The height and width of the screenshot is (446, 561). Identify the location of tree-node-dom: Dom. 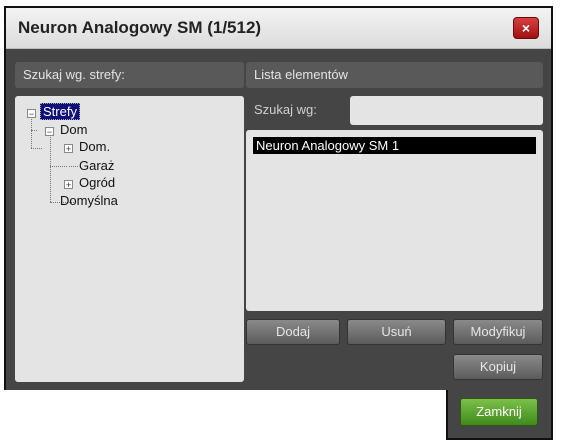
(73, 130).